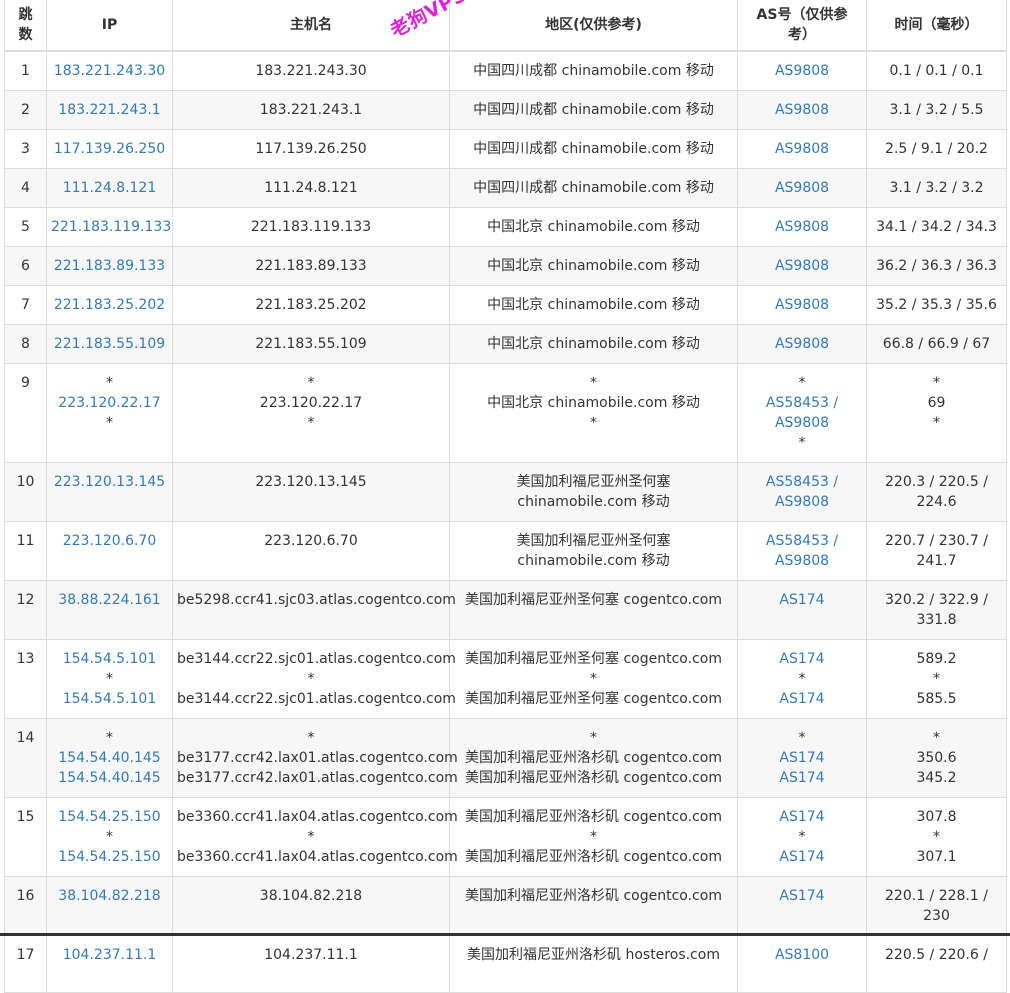  Describe the element at coordinates (936, 344) in the screenshot. I see `time-cell-line: 66.8 / 66.9 / 67` at that location.